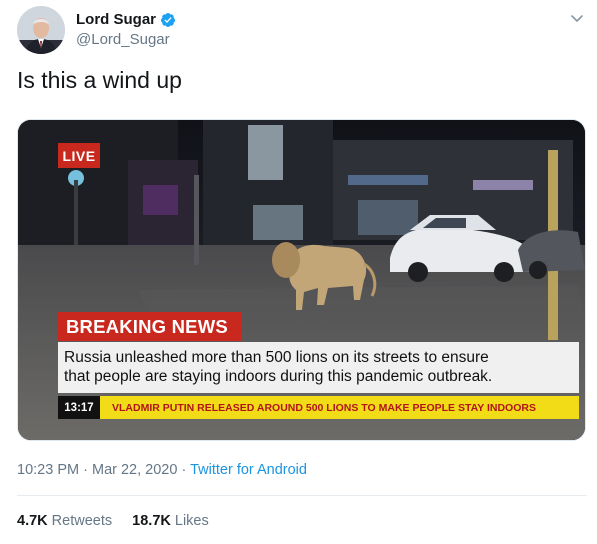 The width and height of the screenshot is (597, 544). What do you see at coordinates (191, 521) in the screenshot?
I see `likes-label: Likes` at bounding box center [191, 521].